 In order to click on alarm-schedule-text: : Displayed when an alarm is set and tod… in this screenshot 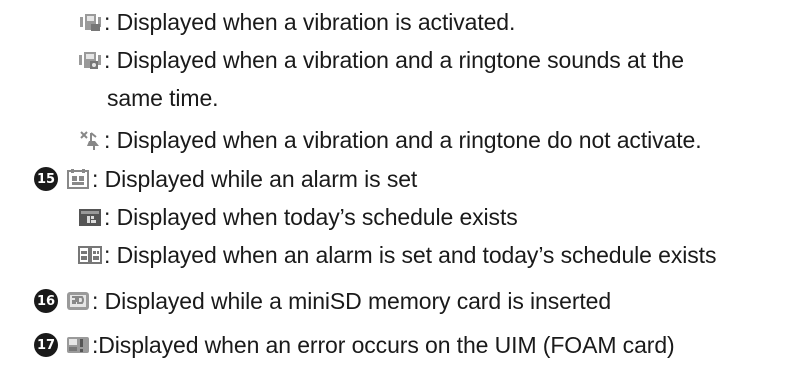, I will do `click(410, 254)`.